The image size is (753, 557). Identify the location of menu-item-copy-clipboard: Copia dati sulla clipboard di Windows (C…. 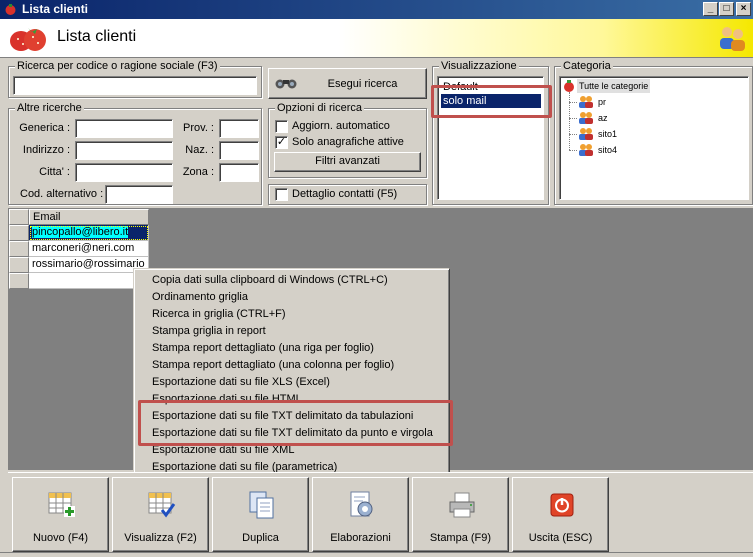
(270, 280).